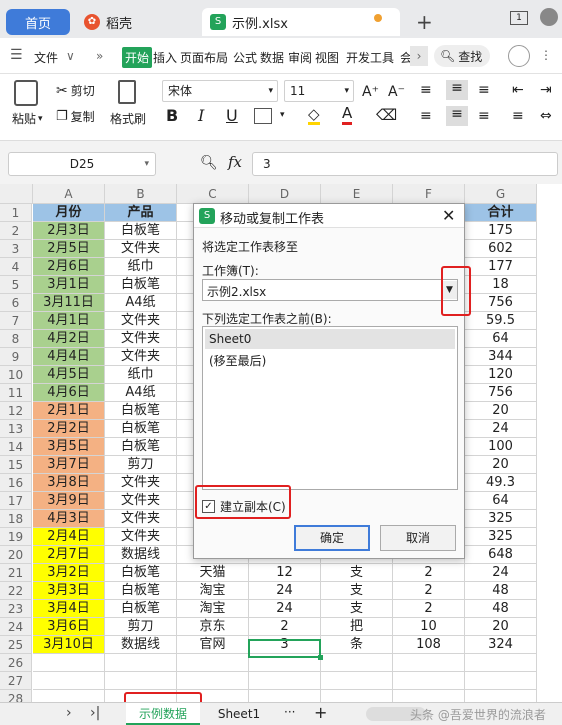 This screenshot has width=562, height=725. I want to click on hamburger-icon: ☰, so click(16, 55).